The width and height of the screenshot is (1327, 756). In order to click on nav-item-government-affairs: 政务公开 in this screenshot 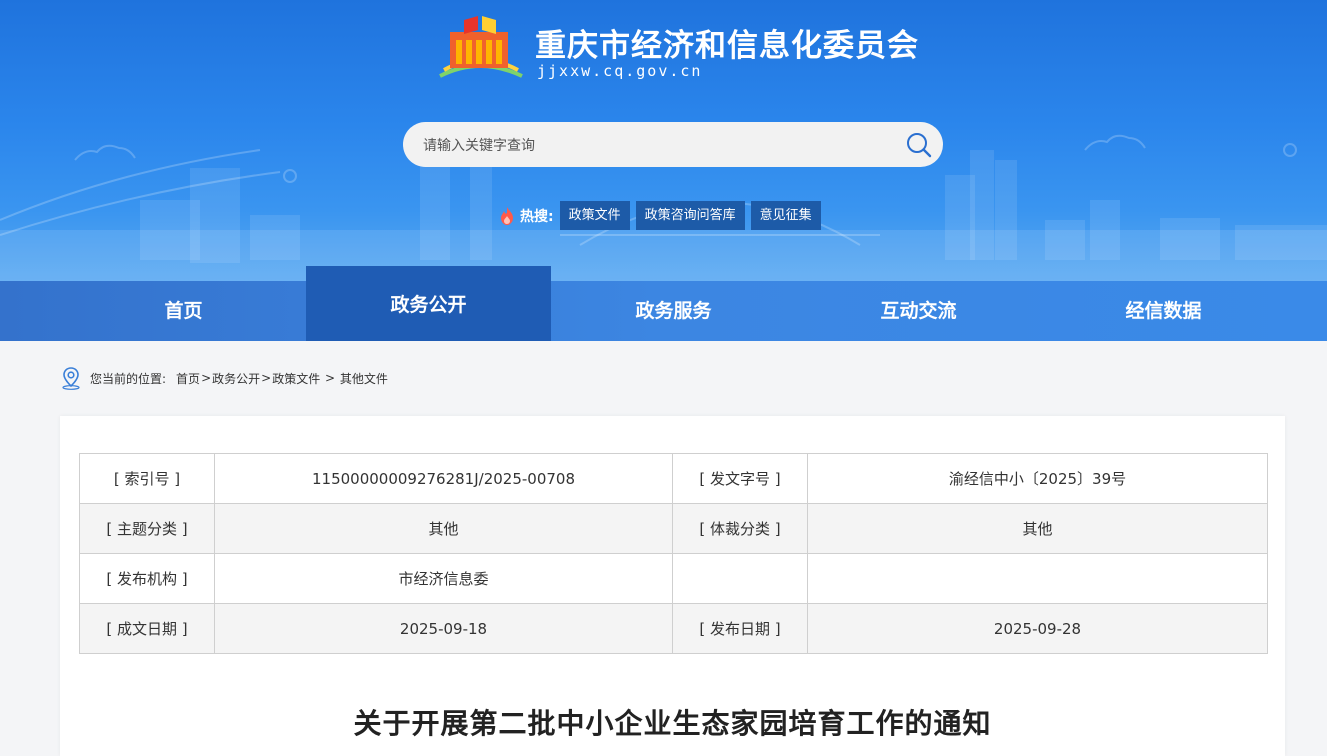, I will do `click(428, 303)`.